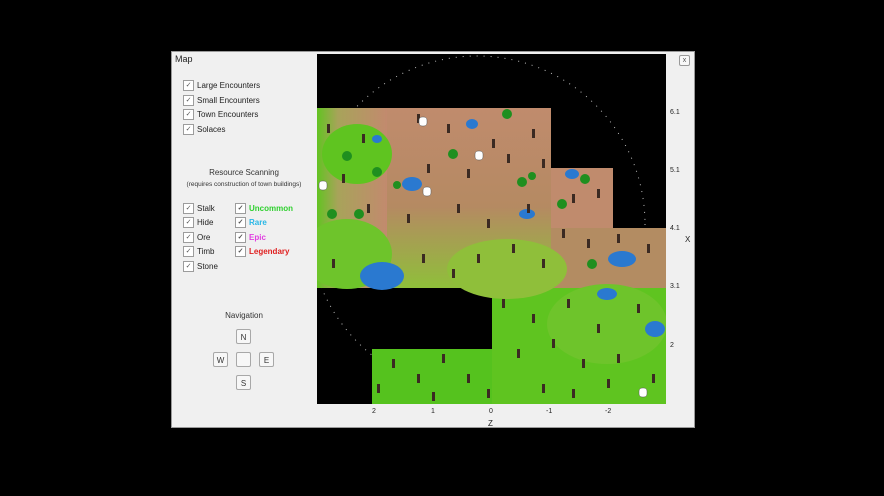 The width and height of the screenshot is (884, 496). I want to click on solaces-label: Solaces, so click(211, 129).